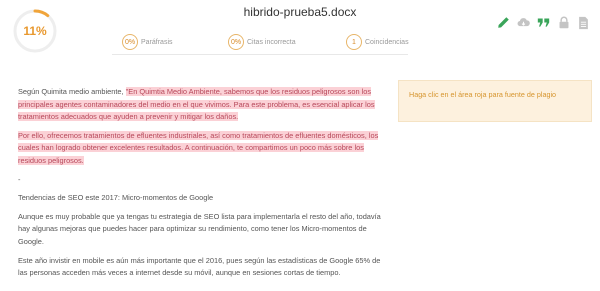  Describe the element at coordinates (583, 22) in the screenshot. I see `document-icon` at that location.